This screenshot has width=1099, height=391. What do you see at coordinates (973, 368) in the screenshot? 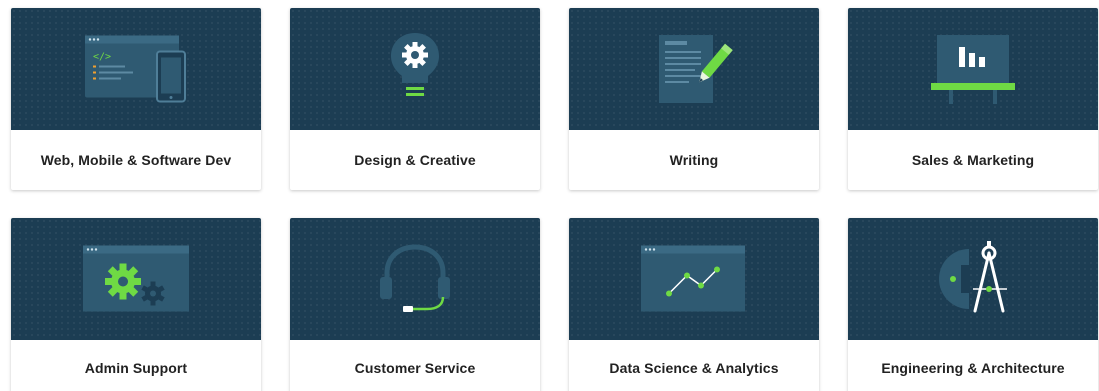
I see `category-label: Engineering & Architecture` at bounding box center [973, 368].